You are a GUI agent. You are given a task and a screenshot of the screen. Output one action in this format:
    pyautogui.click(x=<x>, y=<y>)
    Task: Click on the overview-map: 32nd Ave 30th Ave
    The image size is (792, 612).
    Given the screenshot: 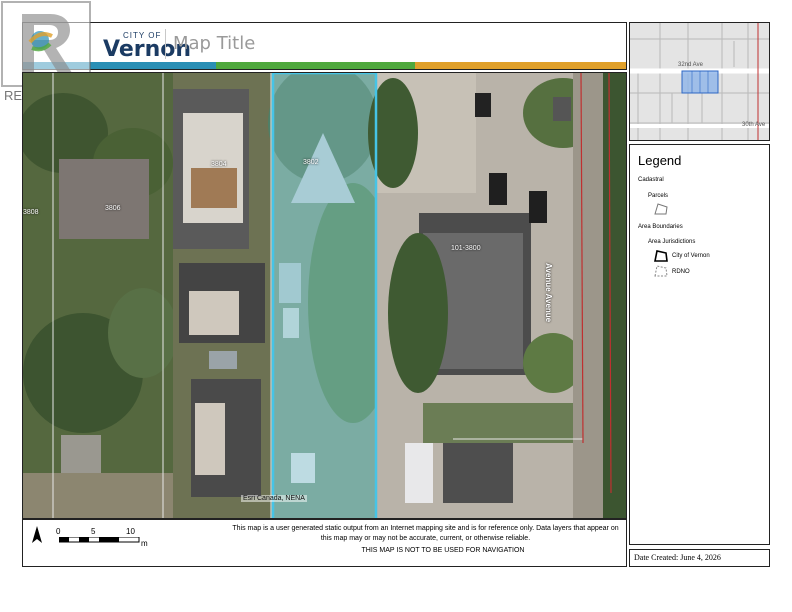 What is the action you would take?
    pyautogui.click(x=699, y=81)
    